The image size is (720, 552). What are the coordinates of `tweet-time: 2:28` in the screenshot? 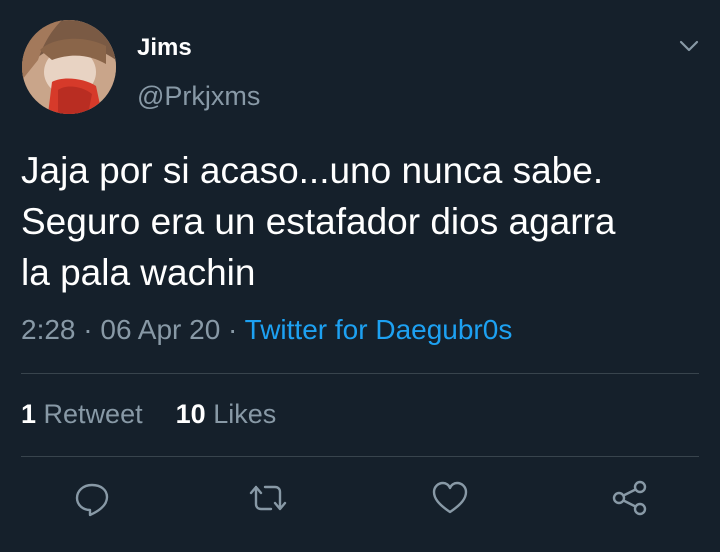 It's located at (48, 329).